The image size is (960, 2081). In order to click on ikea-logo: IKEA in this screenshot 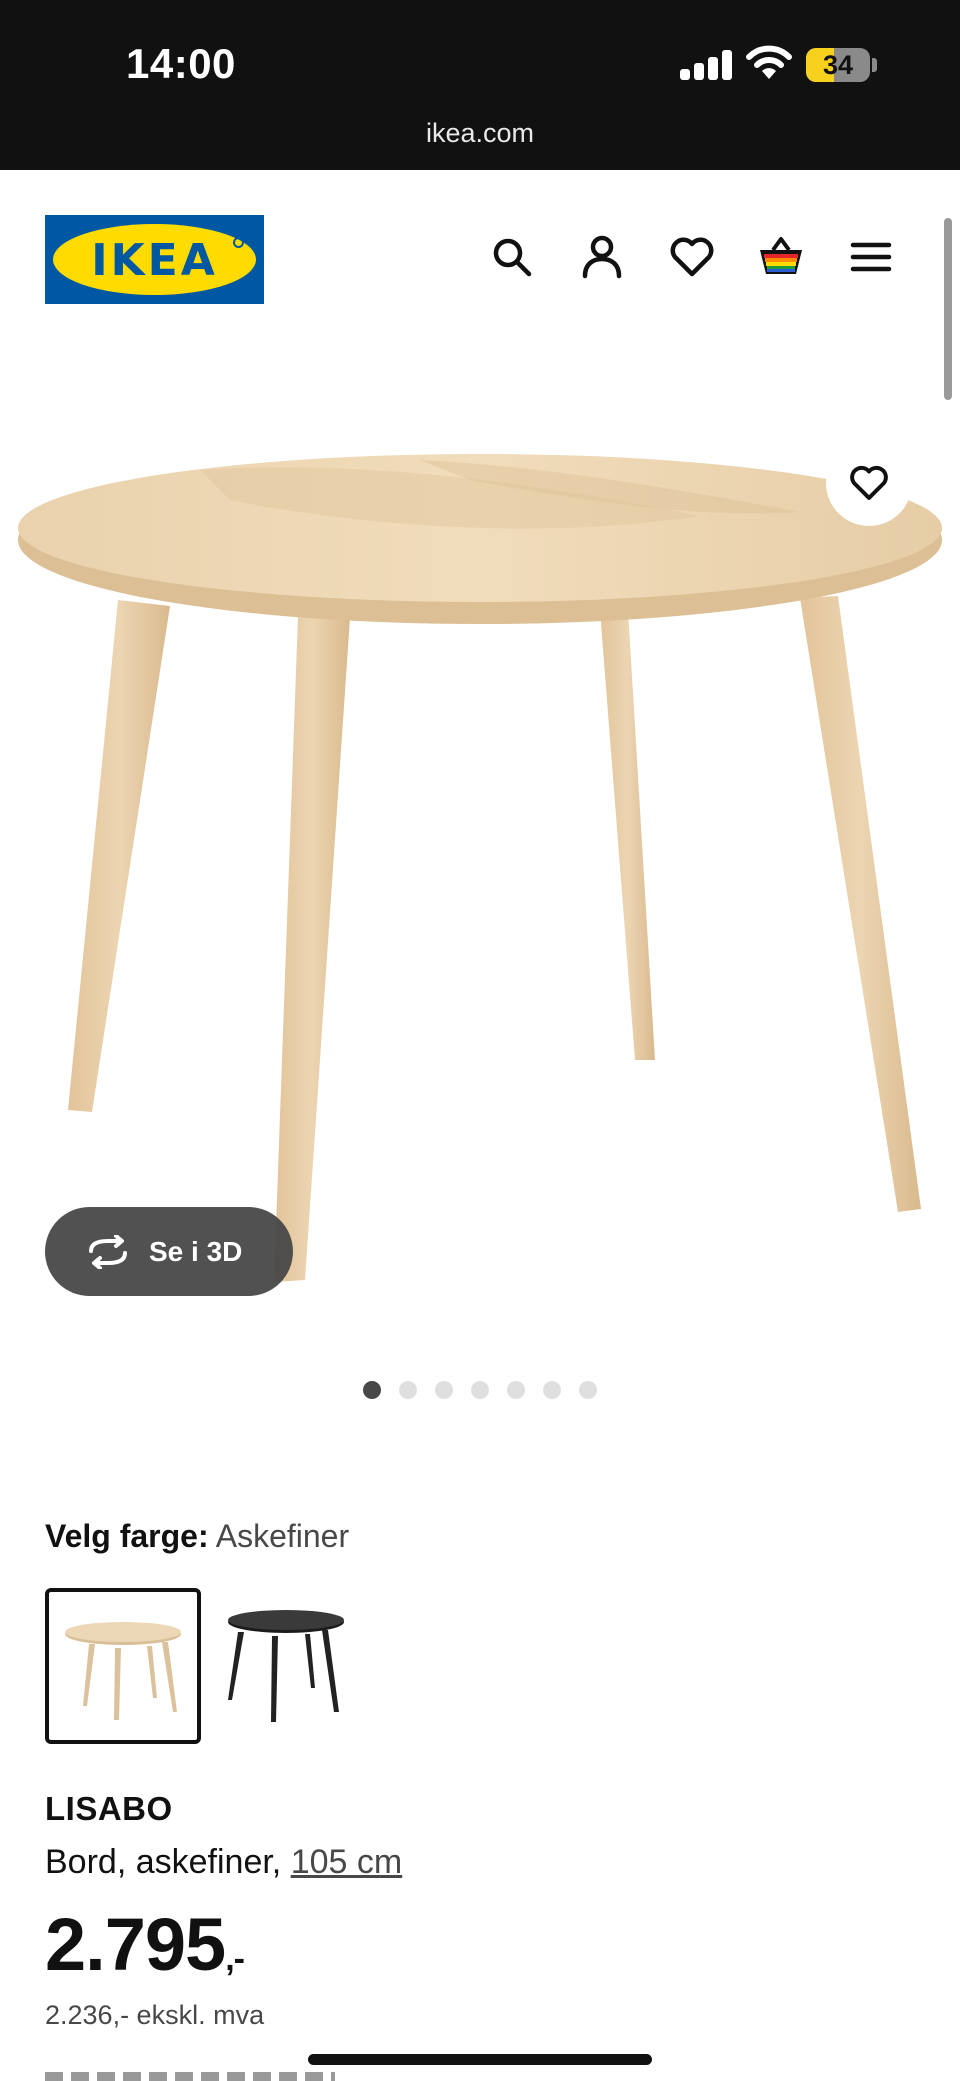, I will do `click(154, 259)`.